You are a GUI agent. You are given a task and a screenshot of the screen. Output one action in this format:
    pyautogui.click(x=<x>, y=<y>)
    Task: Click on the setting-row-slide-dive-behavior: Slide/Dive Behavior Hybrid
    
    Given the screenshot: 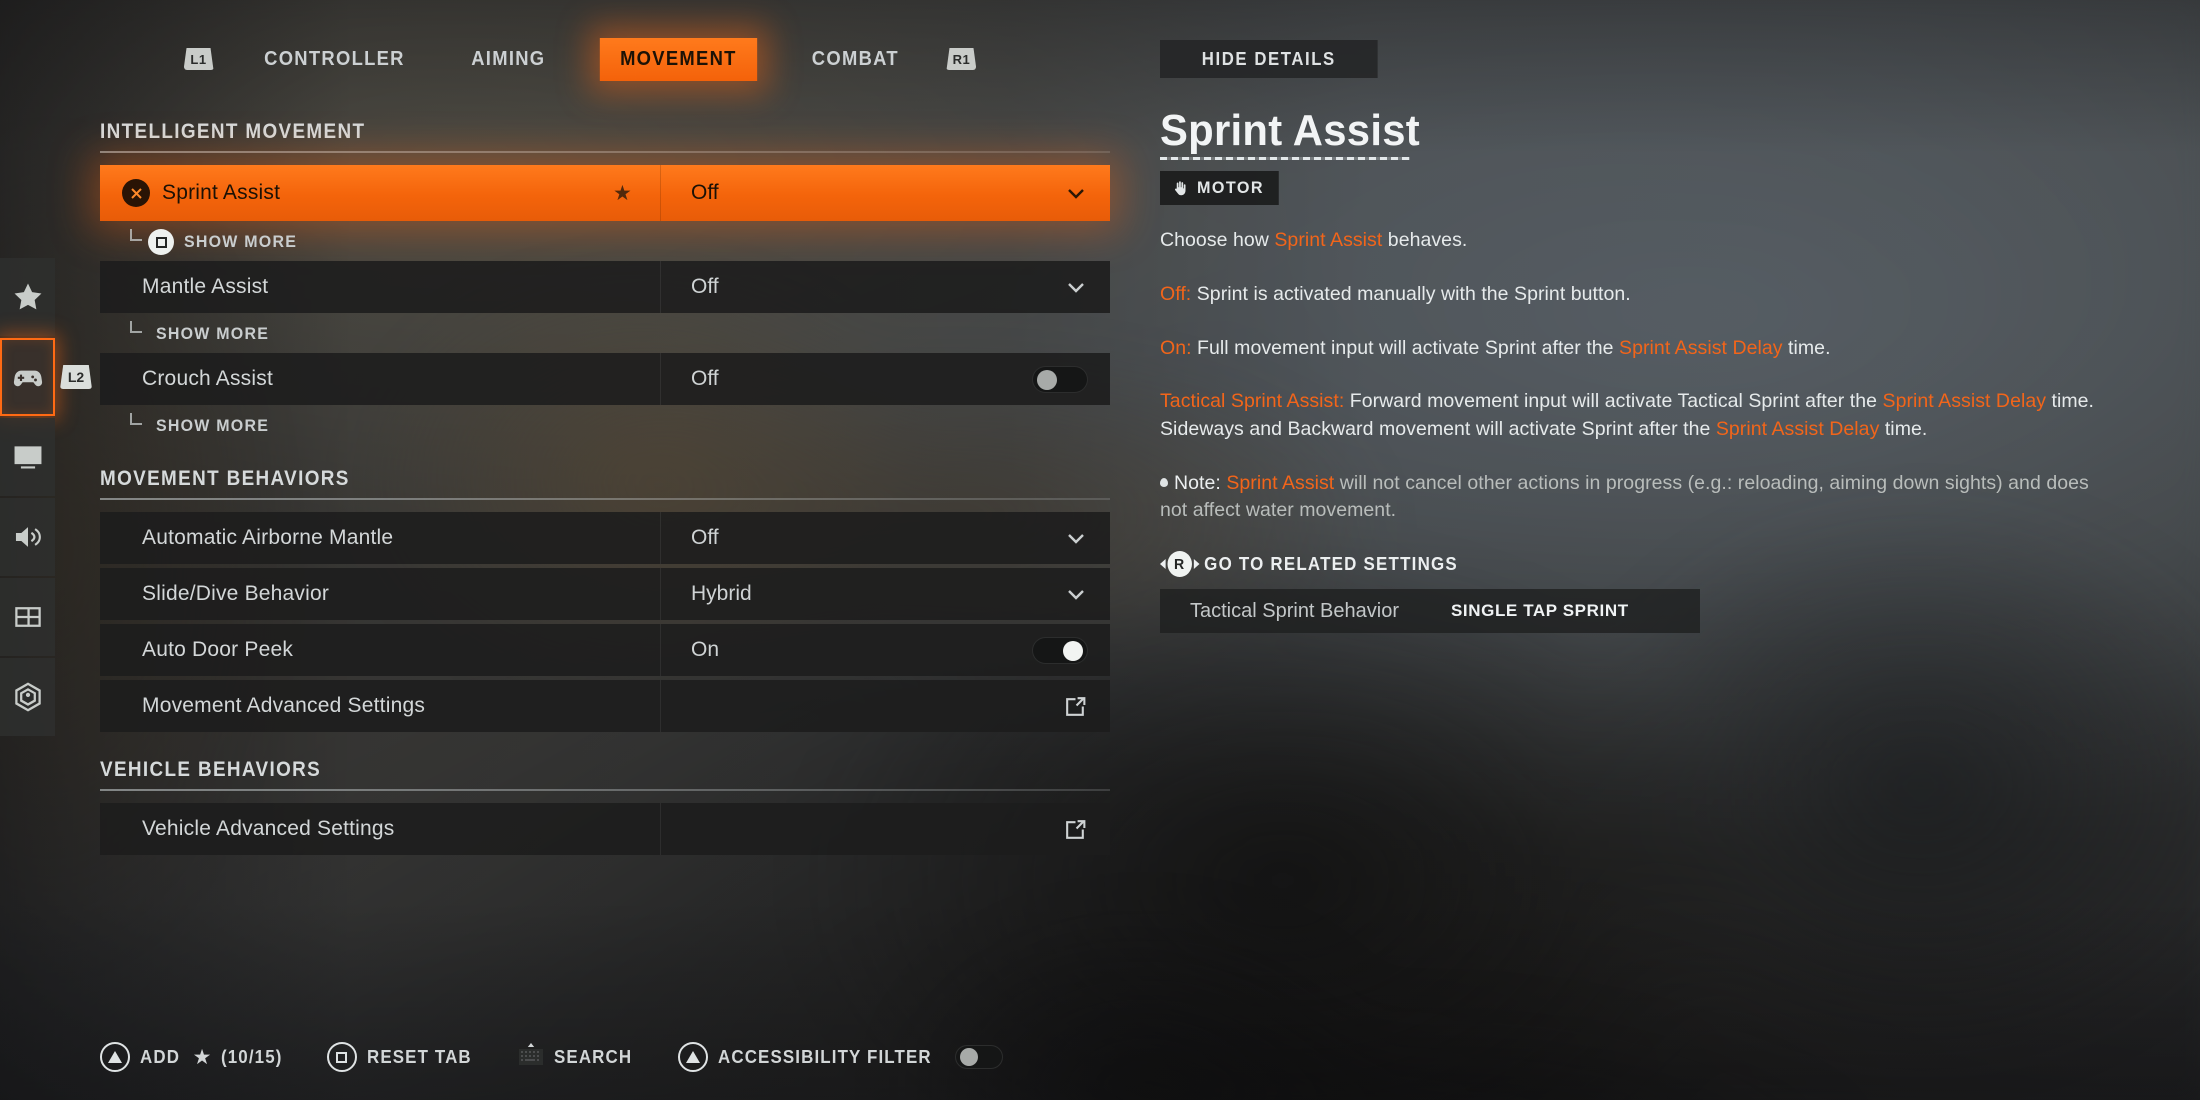 What is the action you would take?
    pyautogui.click(x=605, y=594)
    